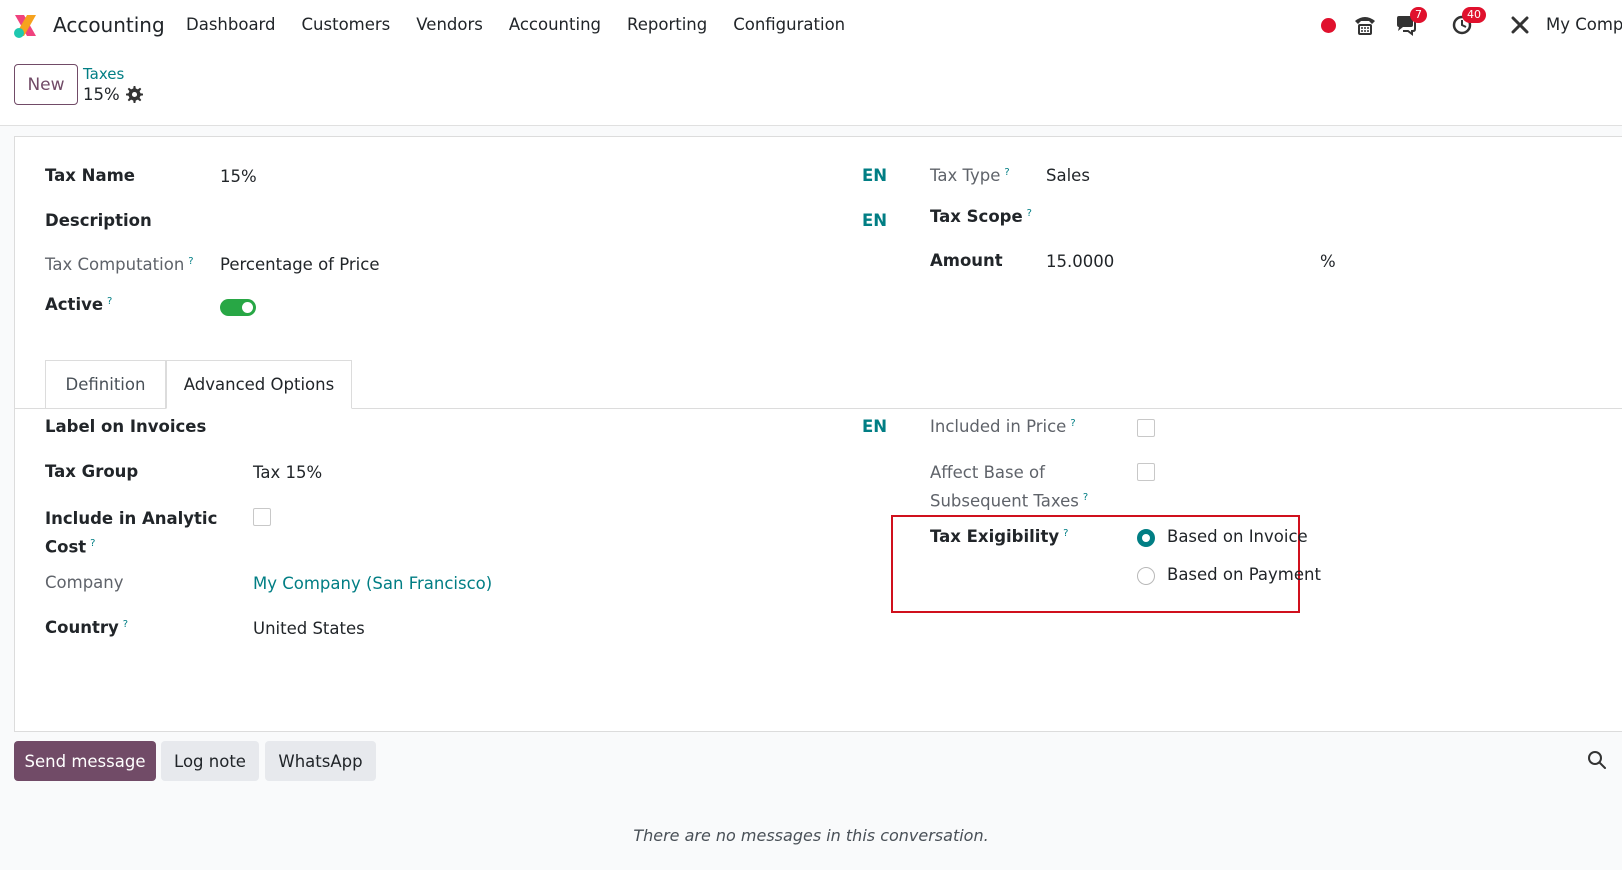  Describe the element at coordinates (101, 94) in the screenshot. I see `breadcrumb-current: 15%` at that location.